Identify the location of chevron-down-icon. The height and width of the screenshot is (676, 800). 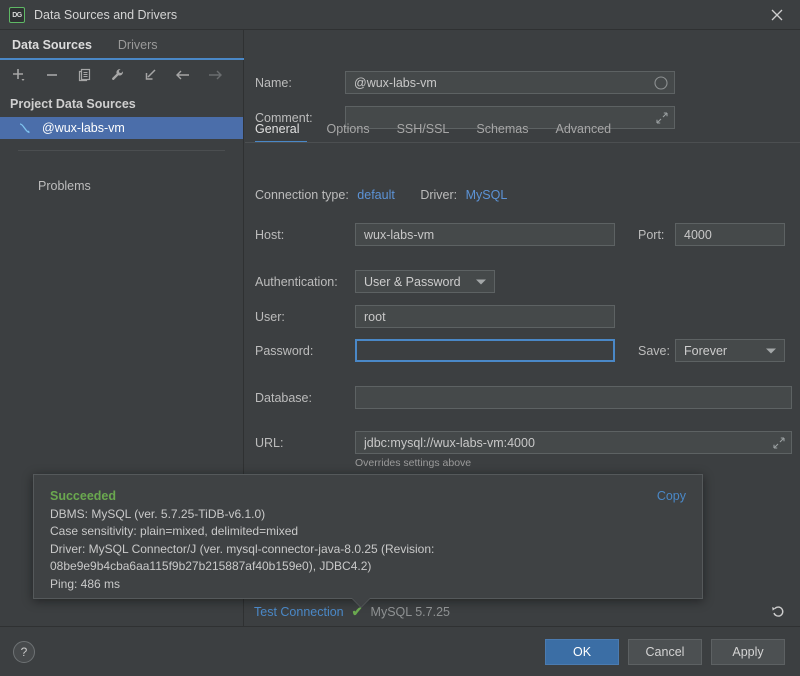
(481, 281).